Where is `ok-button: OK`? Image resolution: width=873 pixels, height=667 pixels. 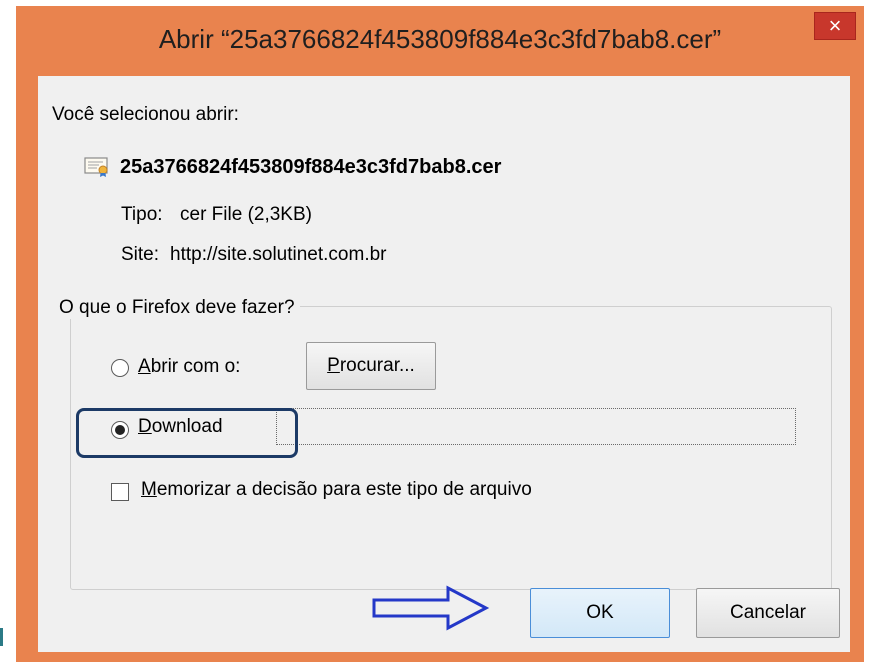
ok-button: OK is located at coordinates (600, 613).